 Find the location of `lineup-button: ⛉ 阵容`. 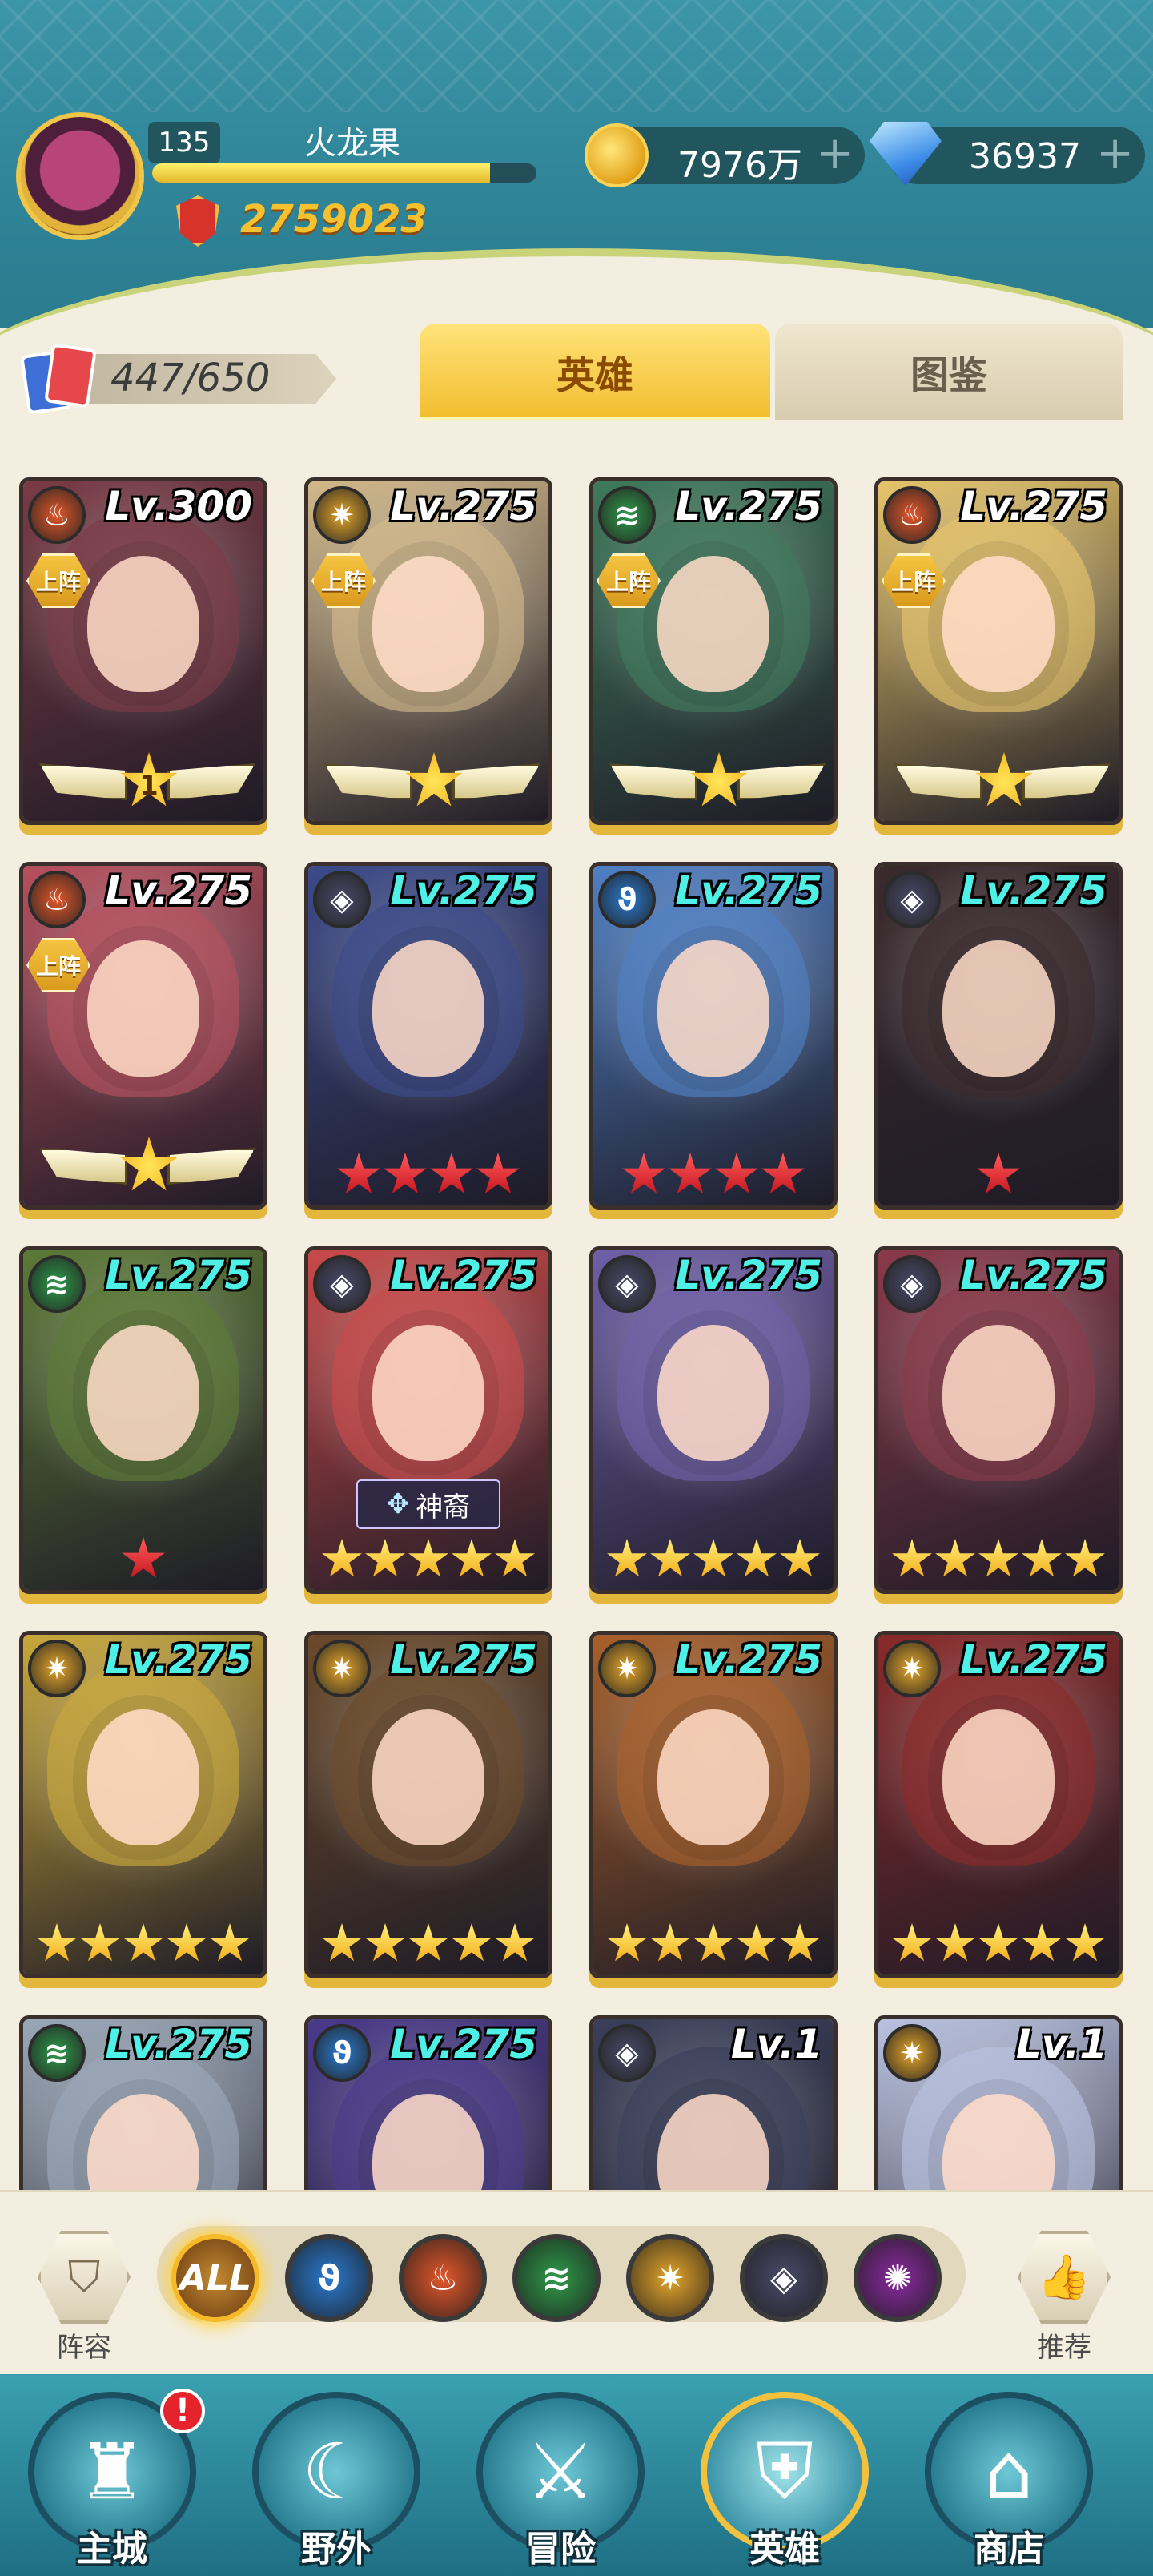

lineup-button: ⛉ 阵容 is located at coordinates (84, 2298).